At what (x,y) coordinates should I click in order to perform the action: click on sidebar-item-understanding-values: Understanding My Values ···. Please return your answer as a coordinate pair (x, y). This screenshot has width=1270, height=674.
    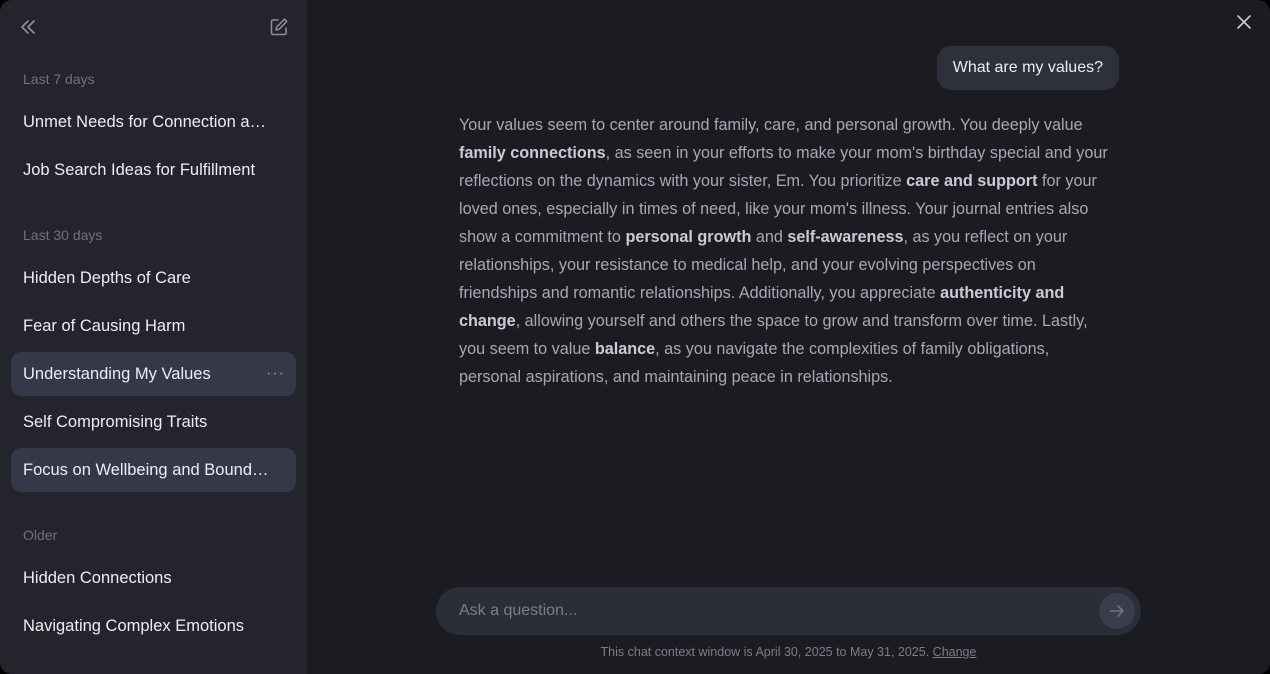
    Looking at the image, I should click on (153, 374).